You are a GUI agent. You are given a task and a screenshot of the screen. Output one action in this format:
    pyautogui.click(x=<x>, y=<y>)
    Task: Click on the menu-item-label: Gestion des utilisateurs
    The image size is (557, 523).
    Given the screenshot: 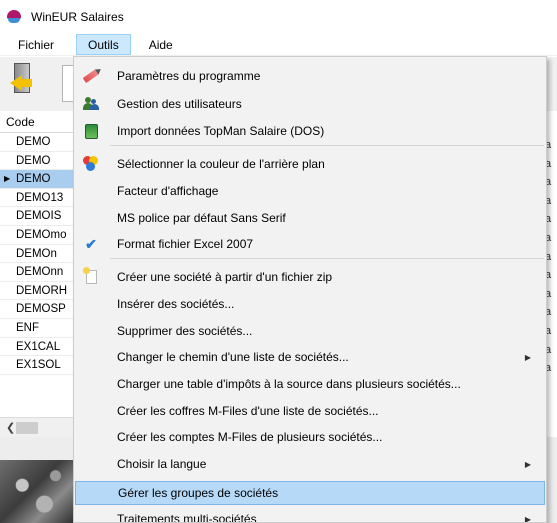 What is the action you would take?
    pyautogui.click(x=179, y=104)
    